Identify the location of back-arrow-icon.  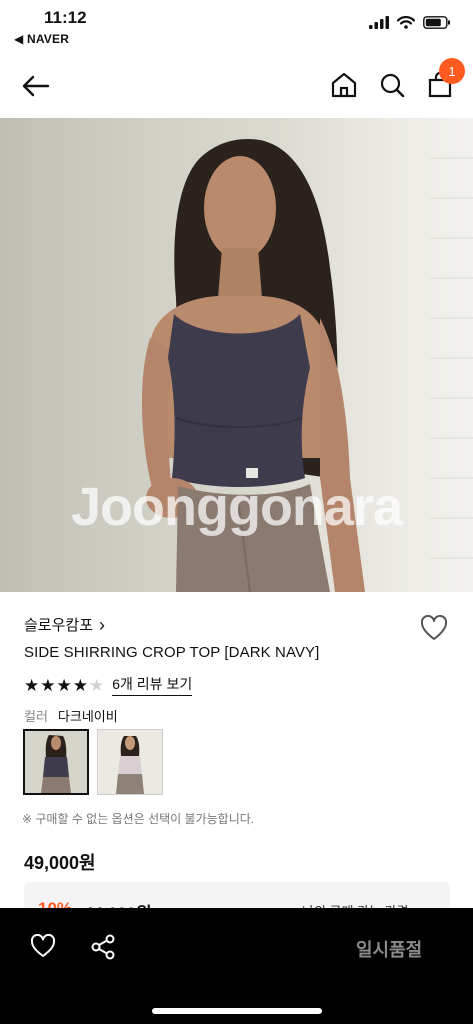
(36, 86).